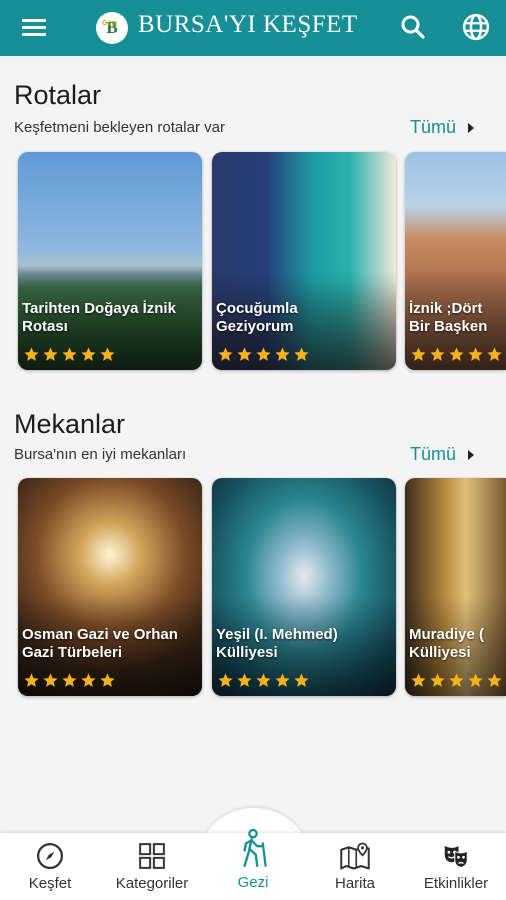 This screenshot has width=506, height=900. Describe the element at coordinates (100, 643) in the screenshot. I see `card-title: Osman Gazi ve Orhan Gazi Türbeleri` at that location.